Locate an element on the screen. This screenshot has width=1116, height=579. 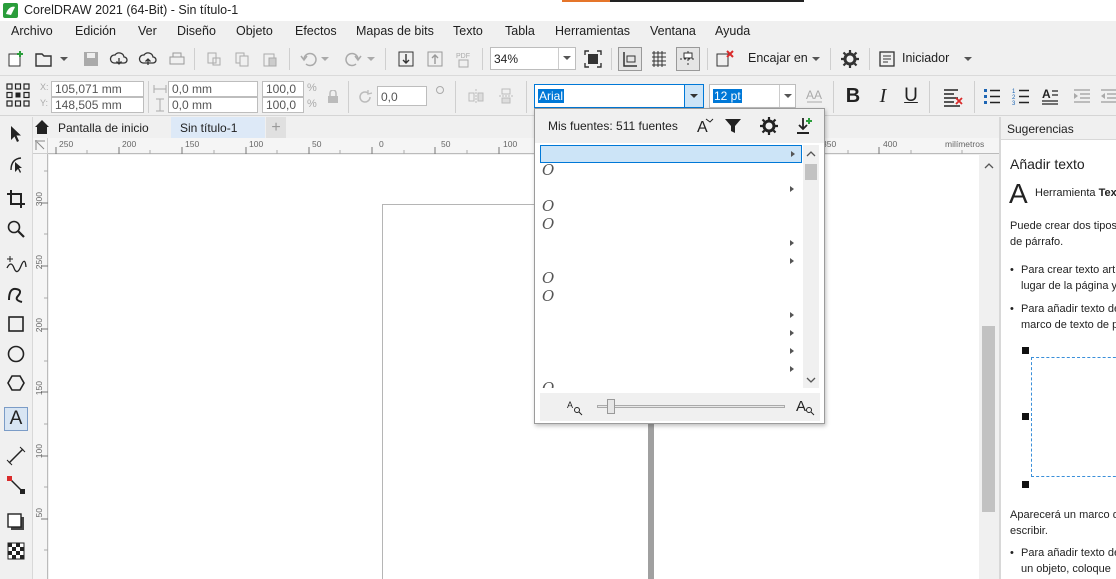
menu-efectos: Efectos is located at coordinates (316, 31).